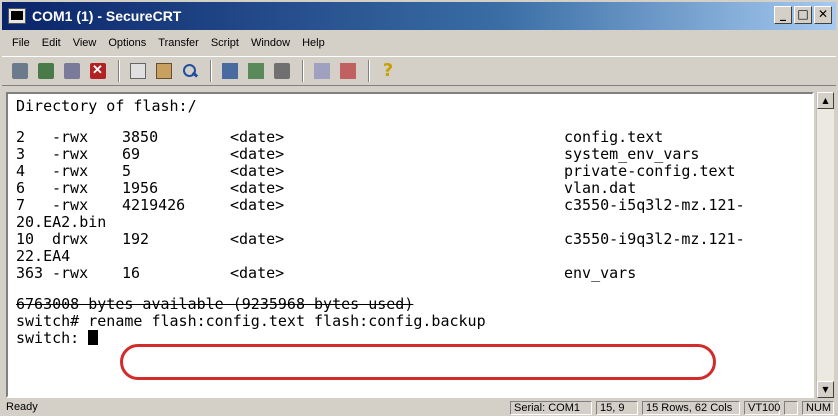 The height and width of the screenshot is (416, 838). What do you see at coordinates (313, 43) in the screenshot?
I see `menu-help: Help` at bounding box center [313, 43].